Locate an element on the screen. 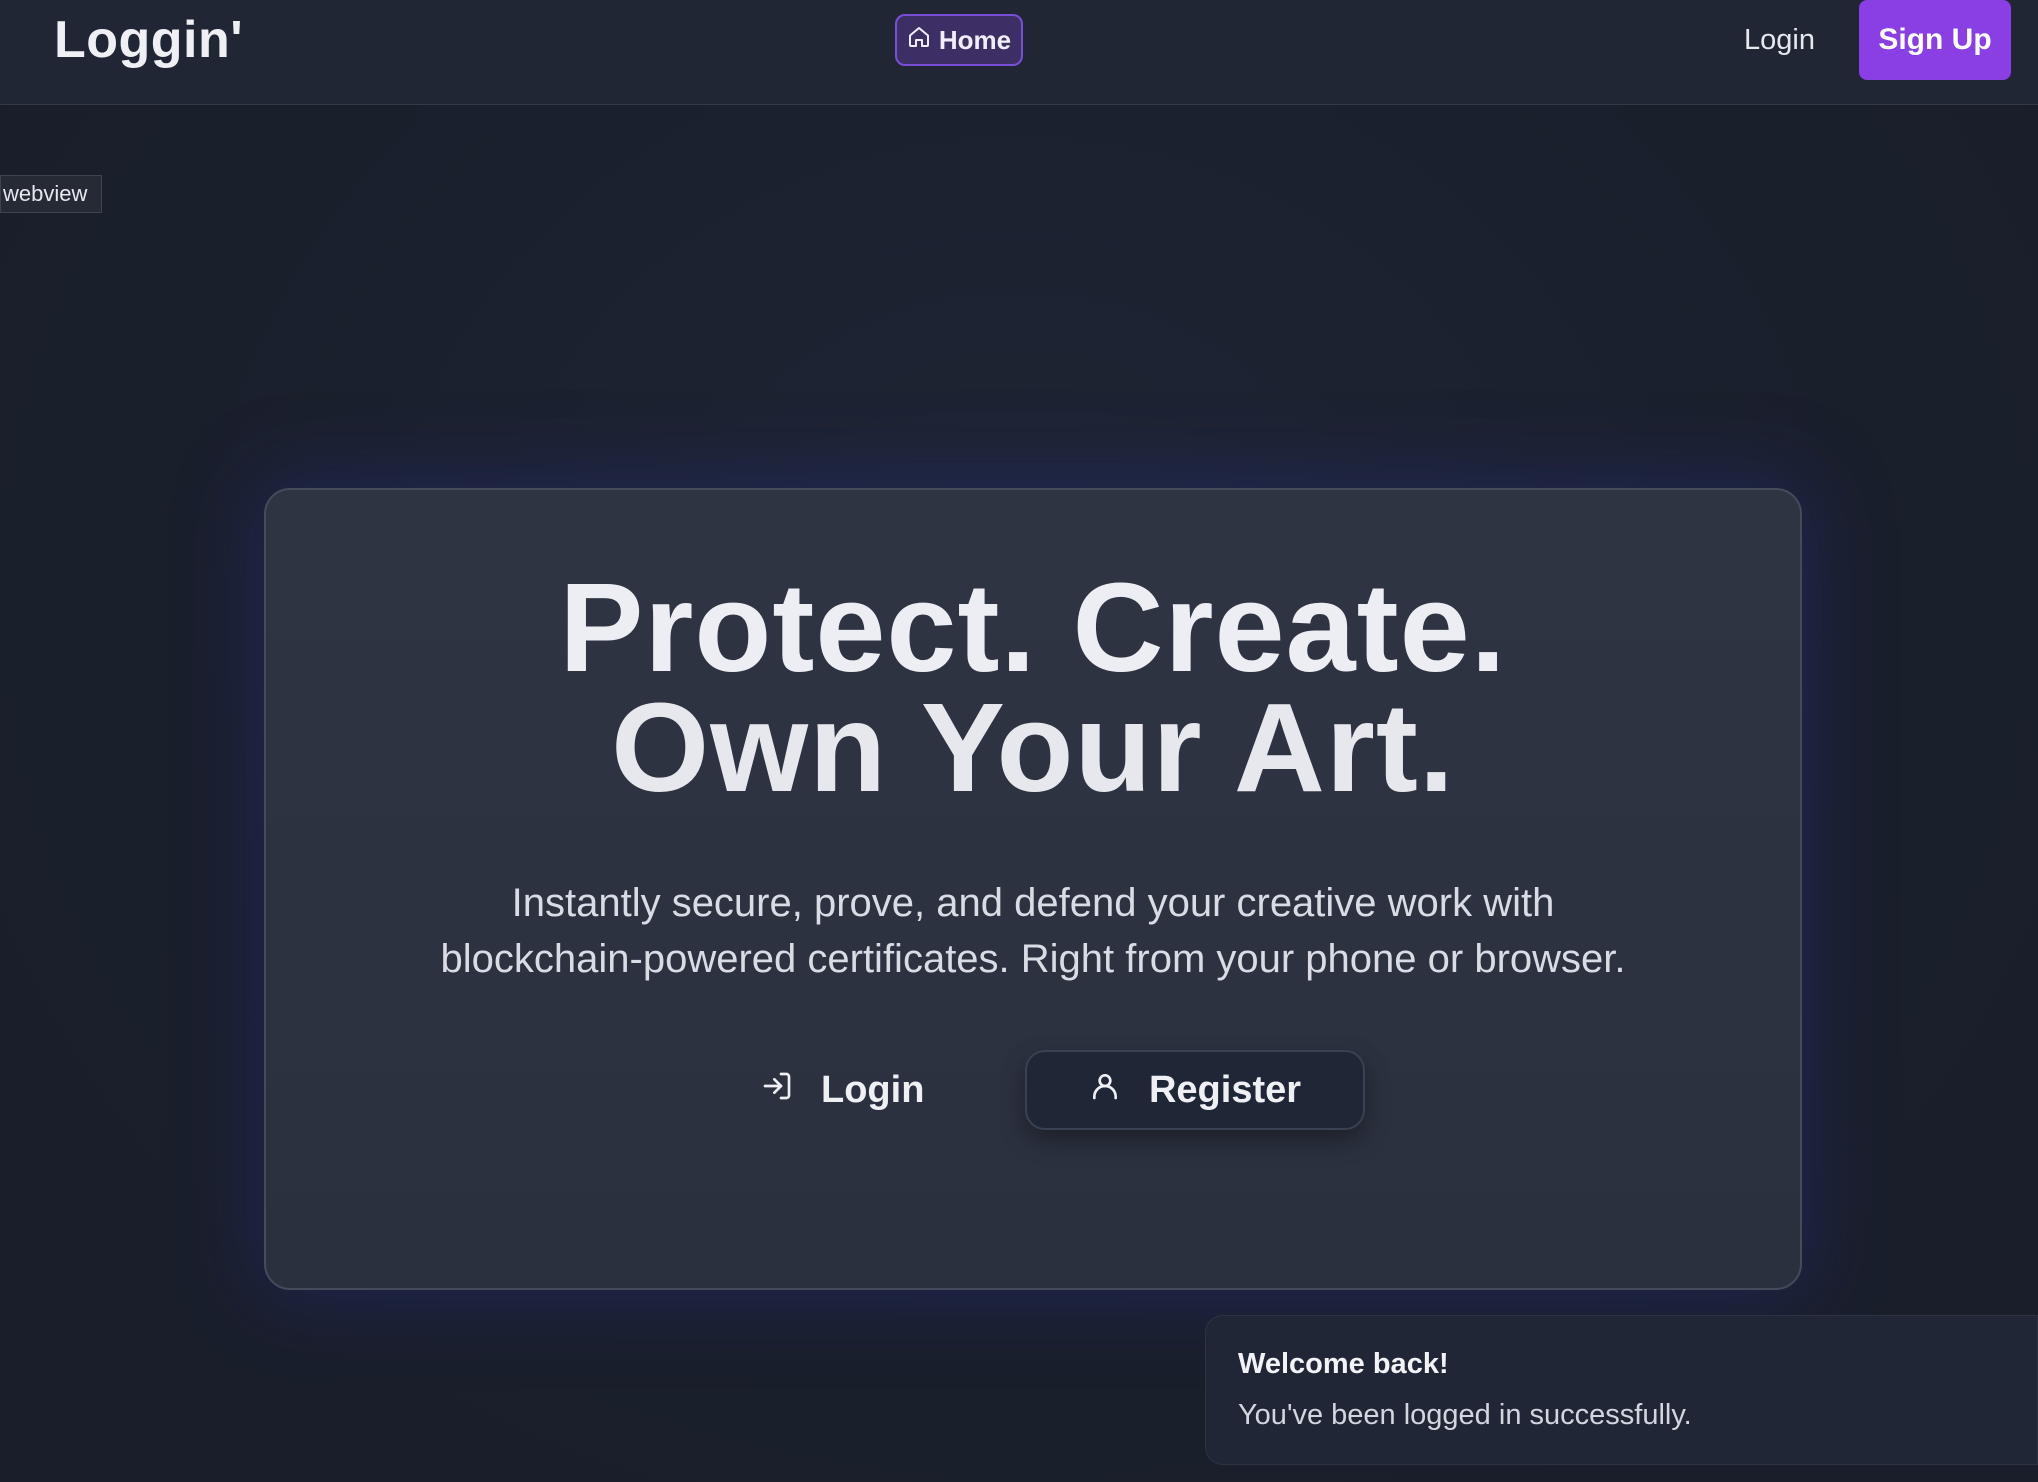 This screenshot has height=1482, width=2038. nav-home-label: Home is located at coordinates (975, 39).